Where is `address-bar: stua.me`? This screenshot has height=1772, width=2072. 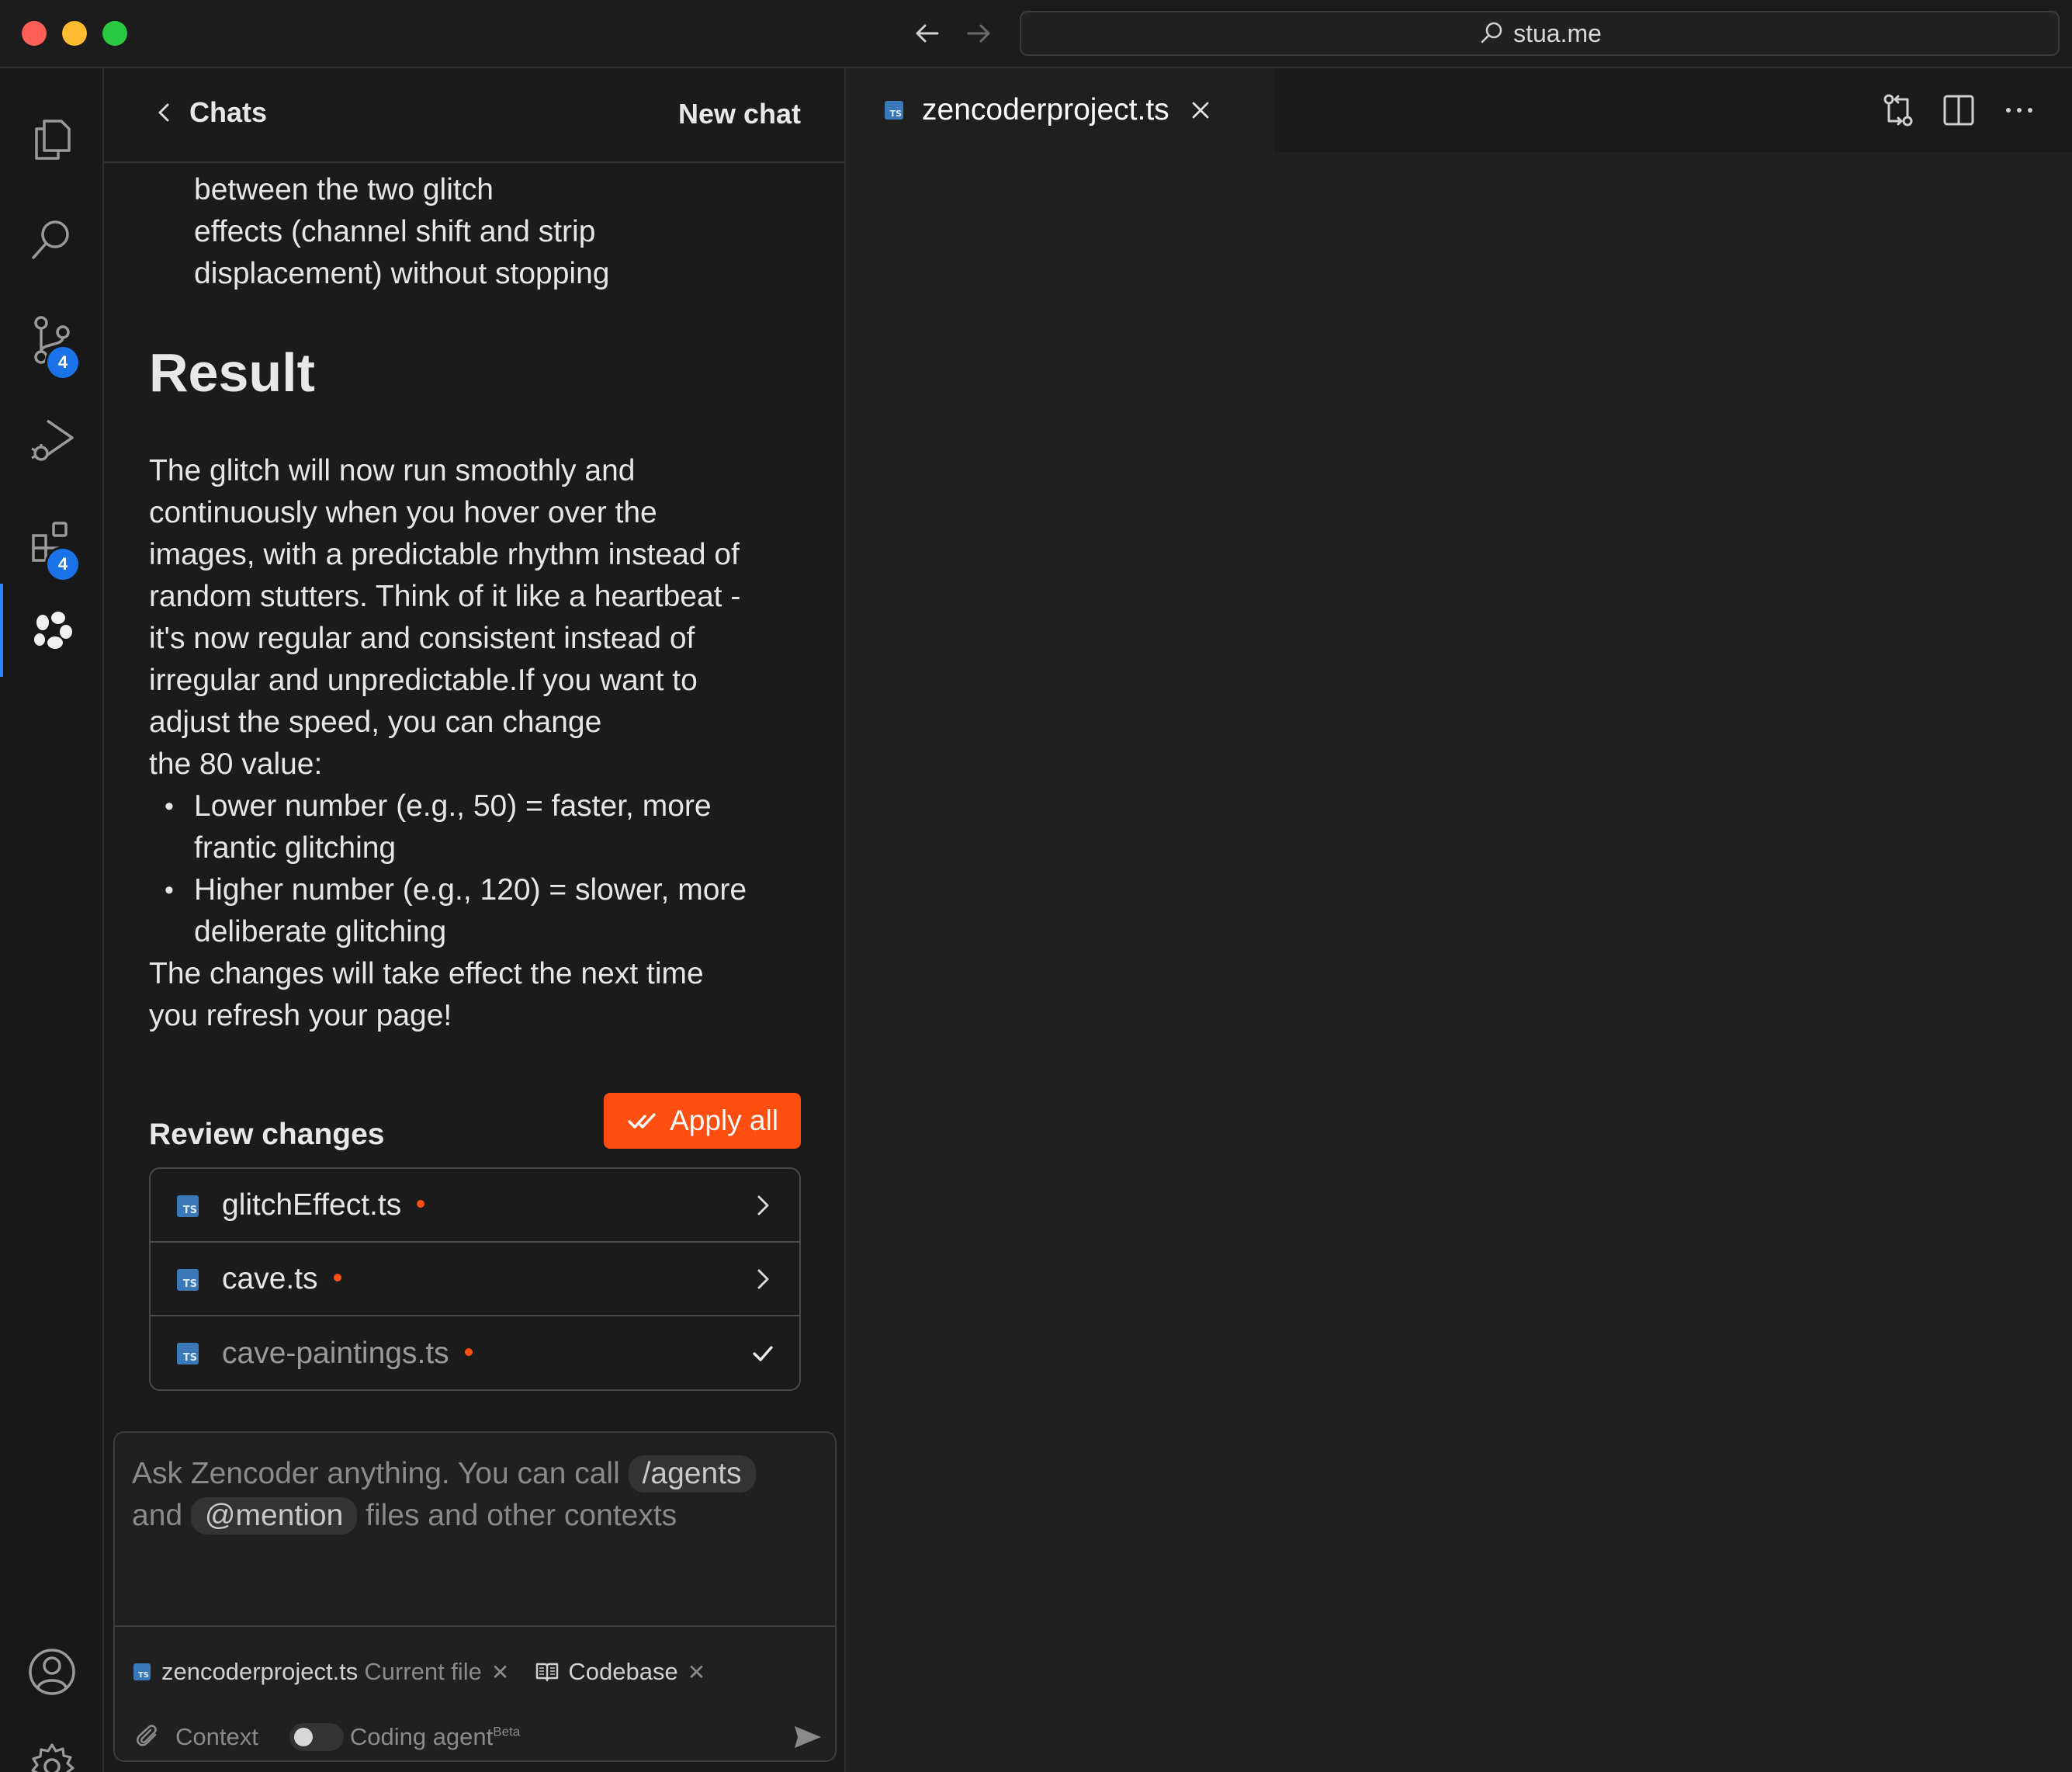
address-bar: stua.me is located at coordinates (1540, 33).